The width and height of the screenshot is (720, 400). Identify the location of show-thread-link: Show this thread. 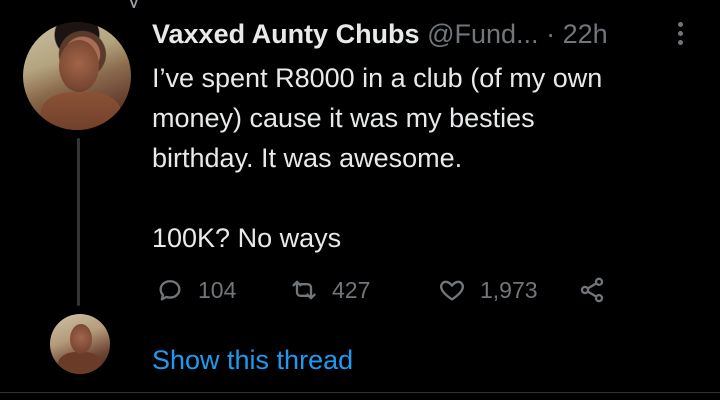
(252, 360).